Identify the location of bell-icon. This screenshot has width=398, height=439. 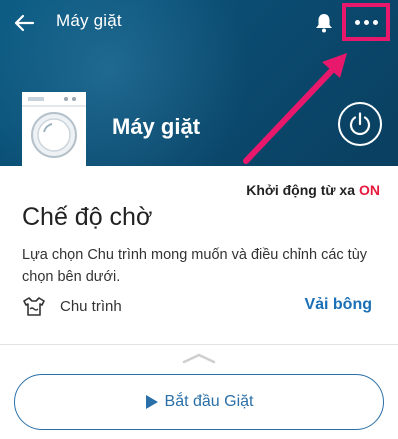
(324, 23).